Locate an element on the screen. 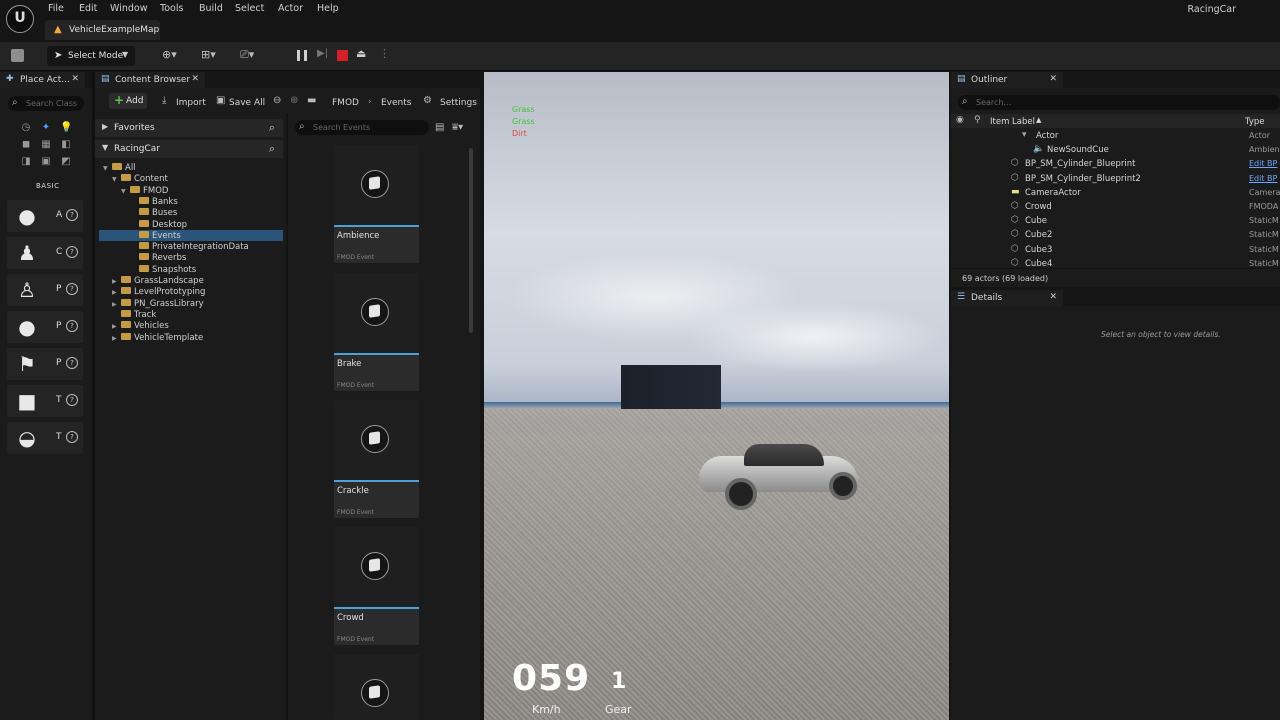 Image resolution: width=1280 pixels, height=720 pixels. tree-folder-buses: Buses is located at coordinates (153, 213).